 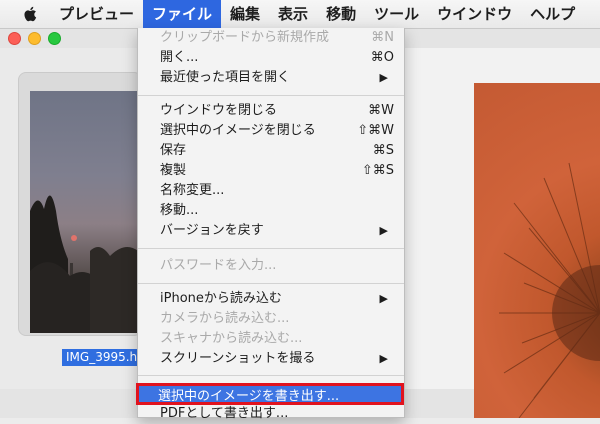 What do you see at coordinates (271, 131) in the screenshot?
I see `menu-item-close-selected-image: 選択中のイメージを閉じる ⇧⌘W` at bounding box center [271, 131].